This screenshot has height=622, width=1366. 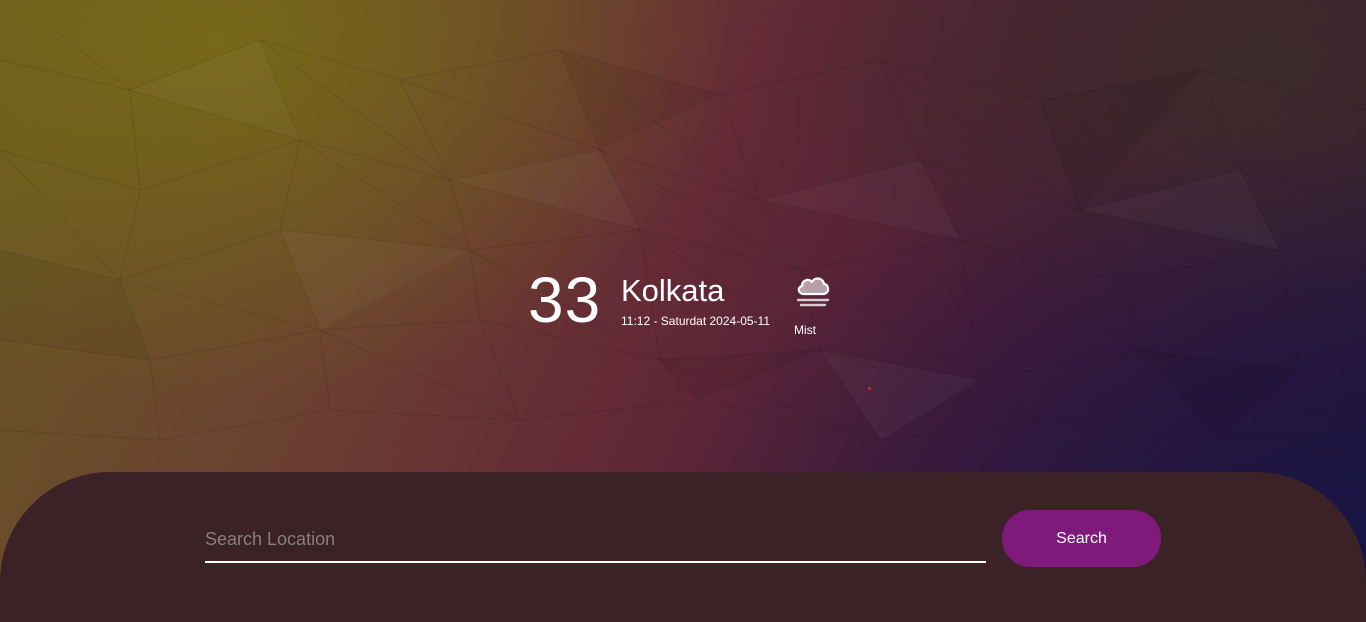 What do you see at coordinates (565, 300) in the screenshot?
I see `temperature: 33` at bounding box center [565, 300].